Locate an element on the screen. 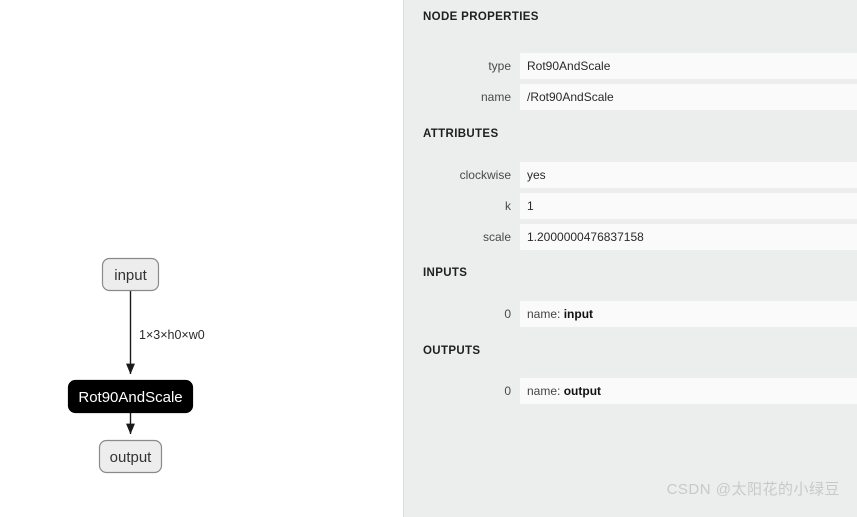 The height and width of the screenshot is (517, 857). input-key-label: name: is located at coordinates (544, 314).